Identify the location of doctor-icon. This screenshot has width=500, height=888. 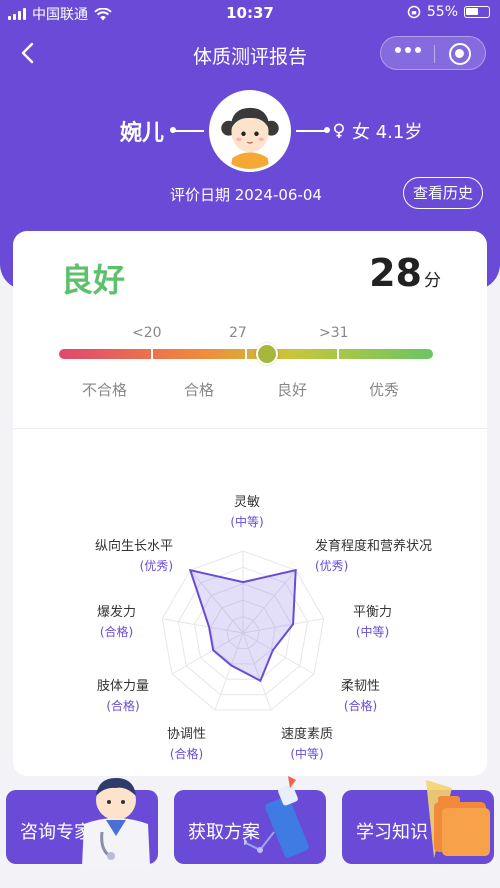
(116, 822).